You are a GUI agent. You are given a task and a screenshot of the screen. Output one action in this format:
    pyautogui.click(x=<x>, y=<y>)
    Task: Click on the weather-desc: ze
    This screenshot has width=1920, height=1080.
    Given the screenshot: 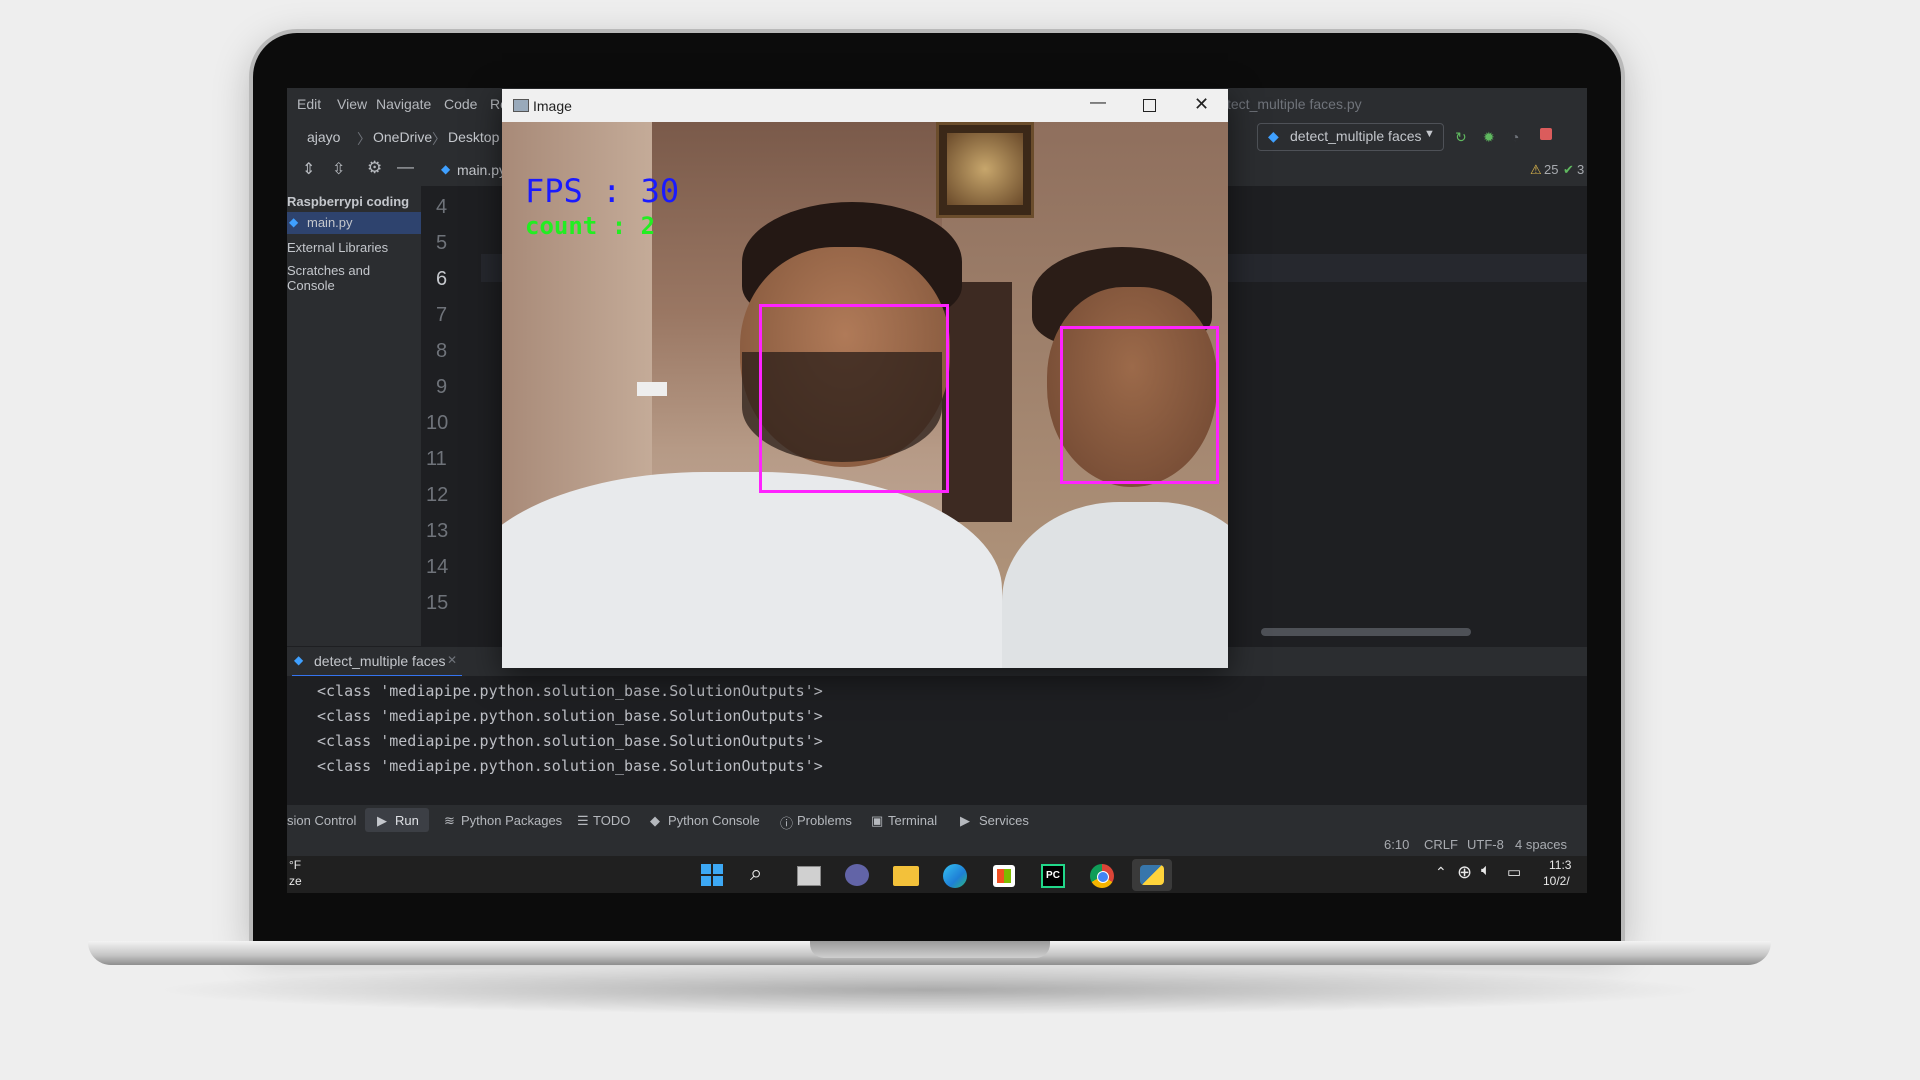 What is the action you would take?
    pyautogui.click(x=295, y=881)
    